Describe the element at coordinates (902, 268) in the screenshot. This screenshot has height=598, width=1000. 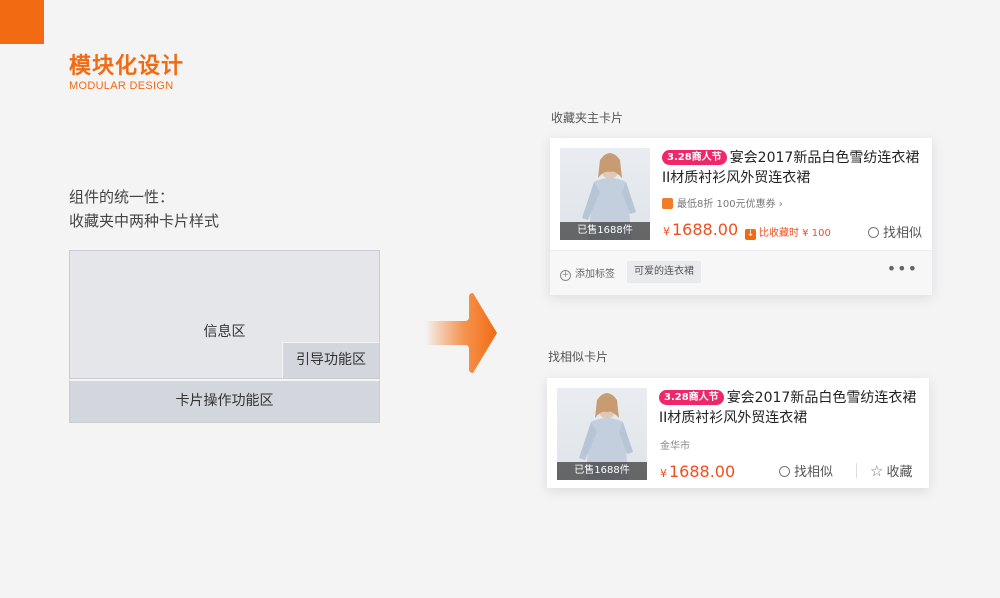
I see `more-options-icon: •••` at that location.